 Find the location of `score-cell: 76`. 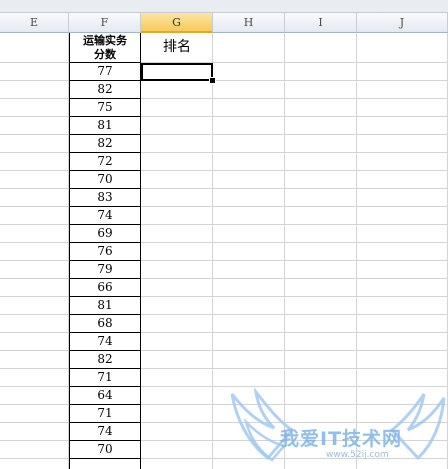

score-cell: 76 is located at coordinates (105, 252).